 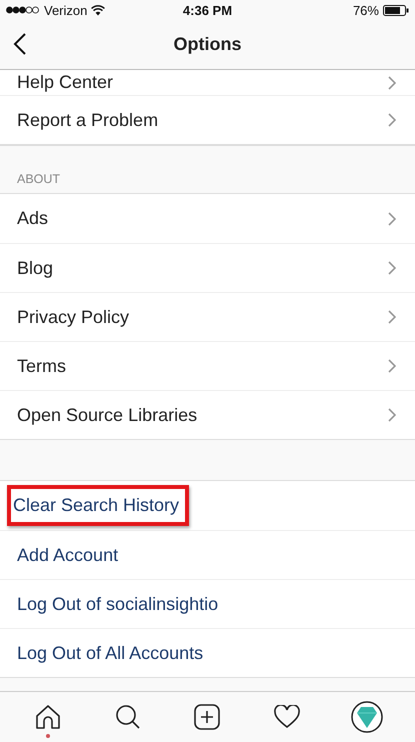 I want to click on row-label: Log Out of socialinsightio, so click(x=118, y=604).